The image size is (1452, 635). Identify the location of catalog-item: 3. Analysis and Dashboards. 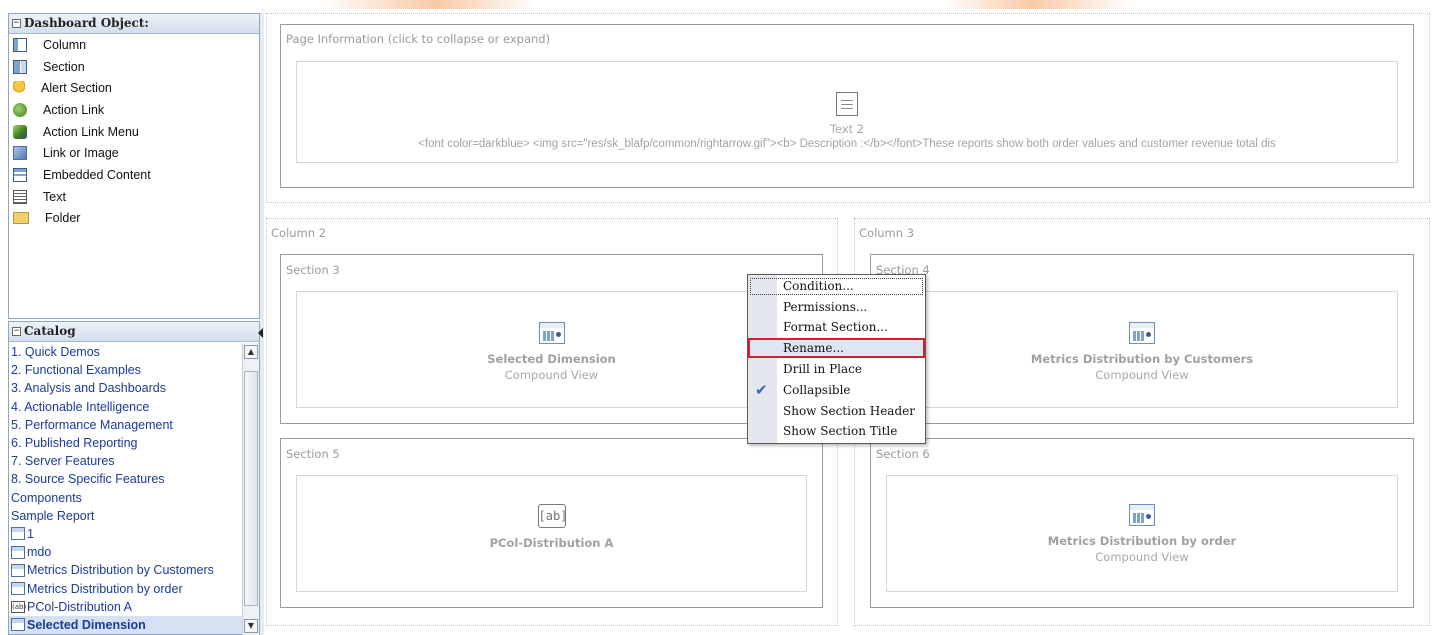
(125, 388).